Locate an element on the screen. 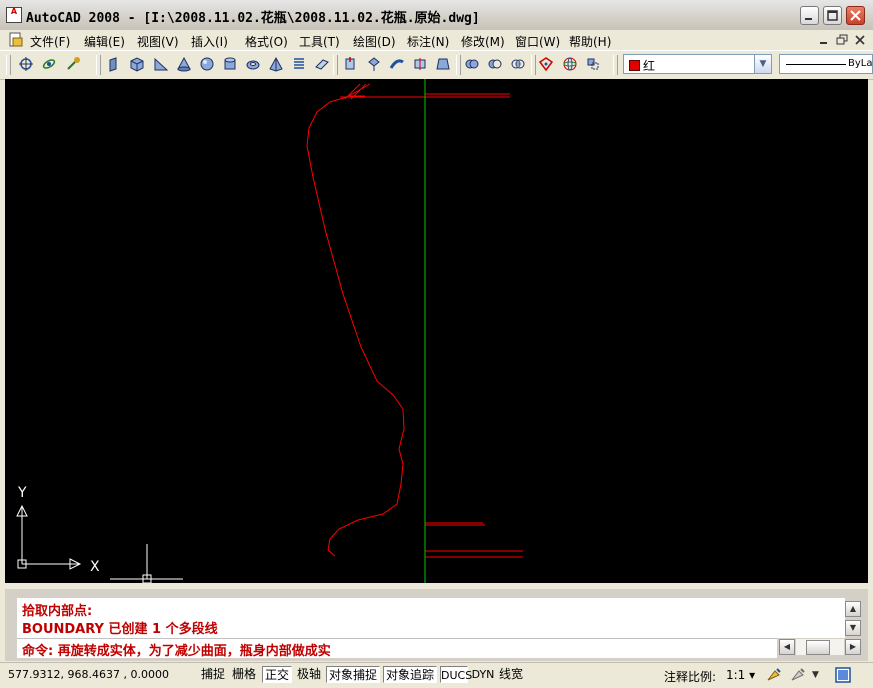 This screenshot has width=873, height=688. menu-window: 窗口(W) is located at coordinates (537, 41).